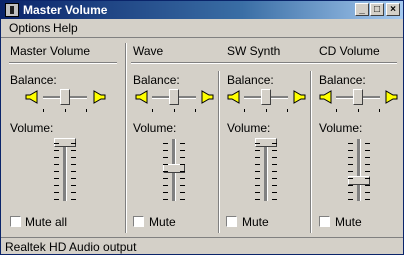  I want to click on volume-slider, so click(359, 180).